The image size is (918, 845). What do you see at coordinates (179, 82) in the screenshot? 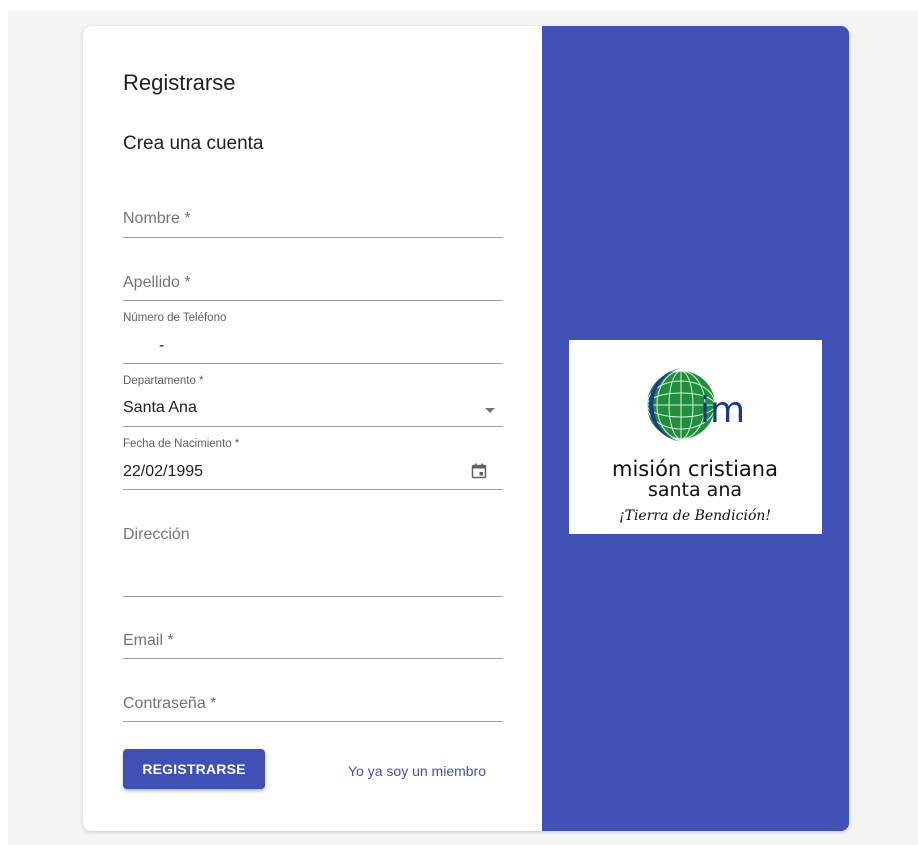
I see `page-title: Registrarse` at bounding box center [179, 82].